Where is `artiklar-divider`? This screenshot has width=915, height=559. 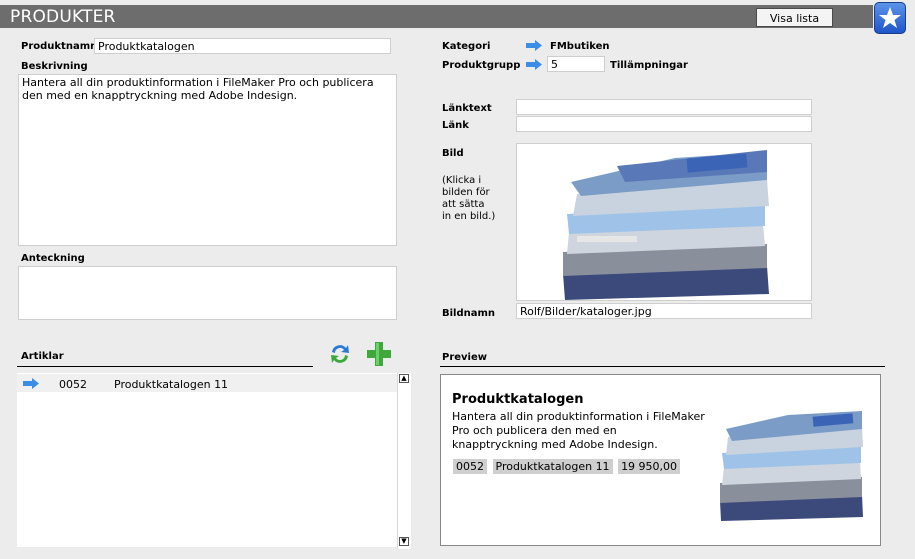
artiklar-divider is located at coordinates (165, 366).